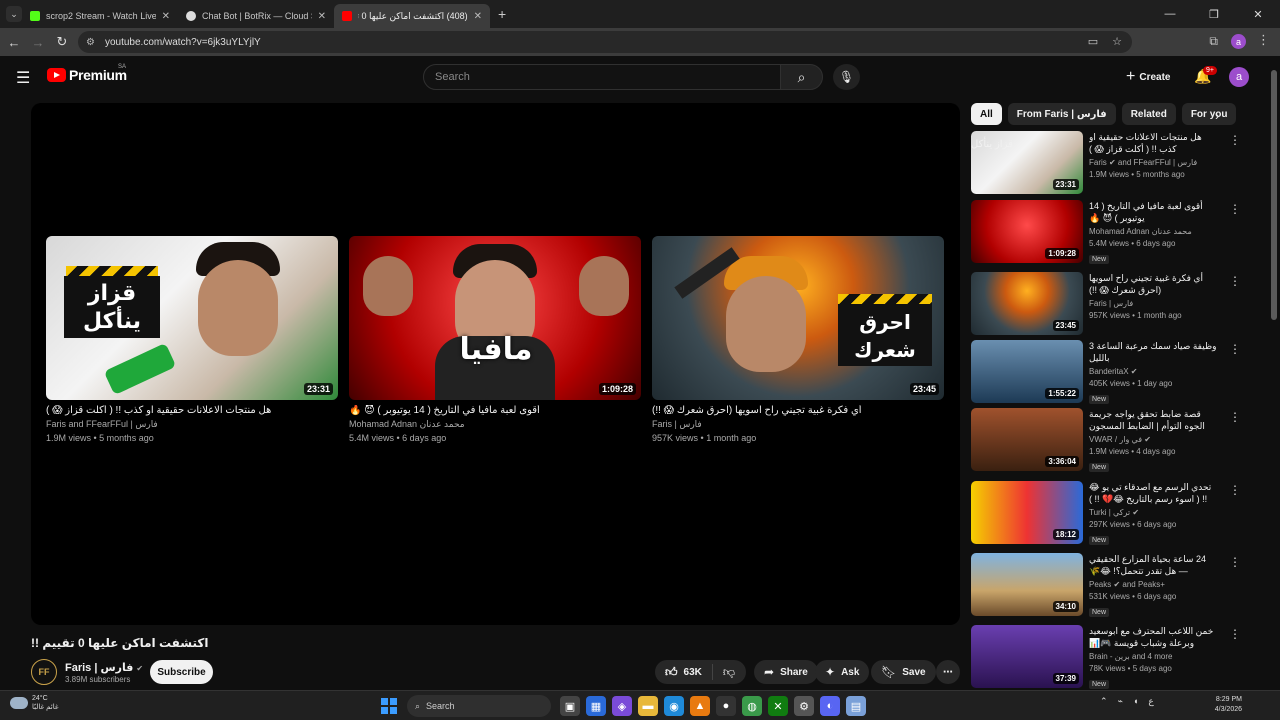  Describe the element at coordinates (622, 706) in the screenshot. I see `copilot-icon: ◈` at that location.